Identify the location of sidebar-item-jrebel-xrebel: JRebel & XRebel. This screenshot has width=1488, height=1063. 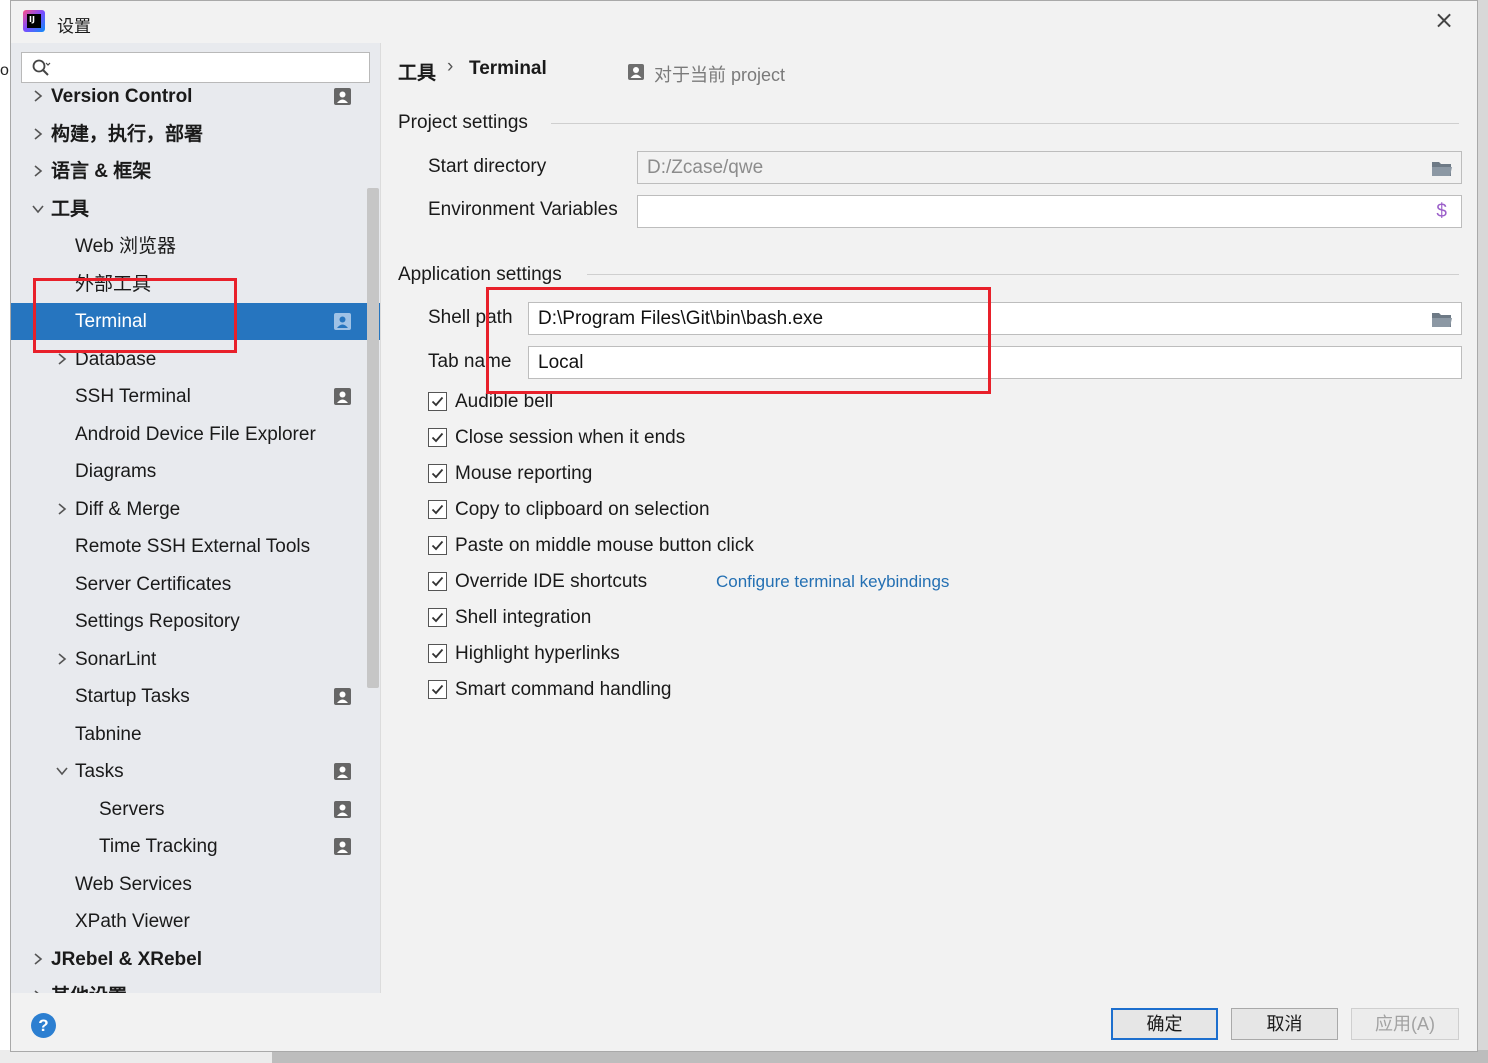
(196, 959).